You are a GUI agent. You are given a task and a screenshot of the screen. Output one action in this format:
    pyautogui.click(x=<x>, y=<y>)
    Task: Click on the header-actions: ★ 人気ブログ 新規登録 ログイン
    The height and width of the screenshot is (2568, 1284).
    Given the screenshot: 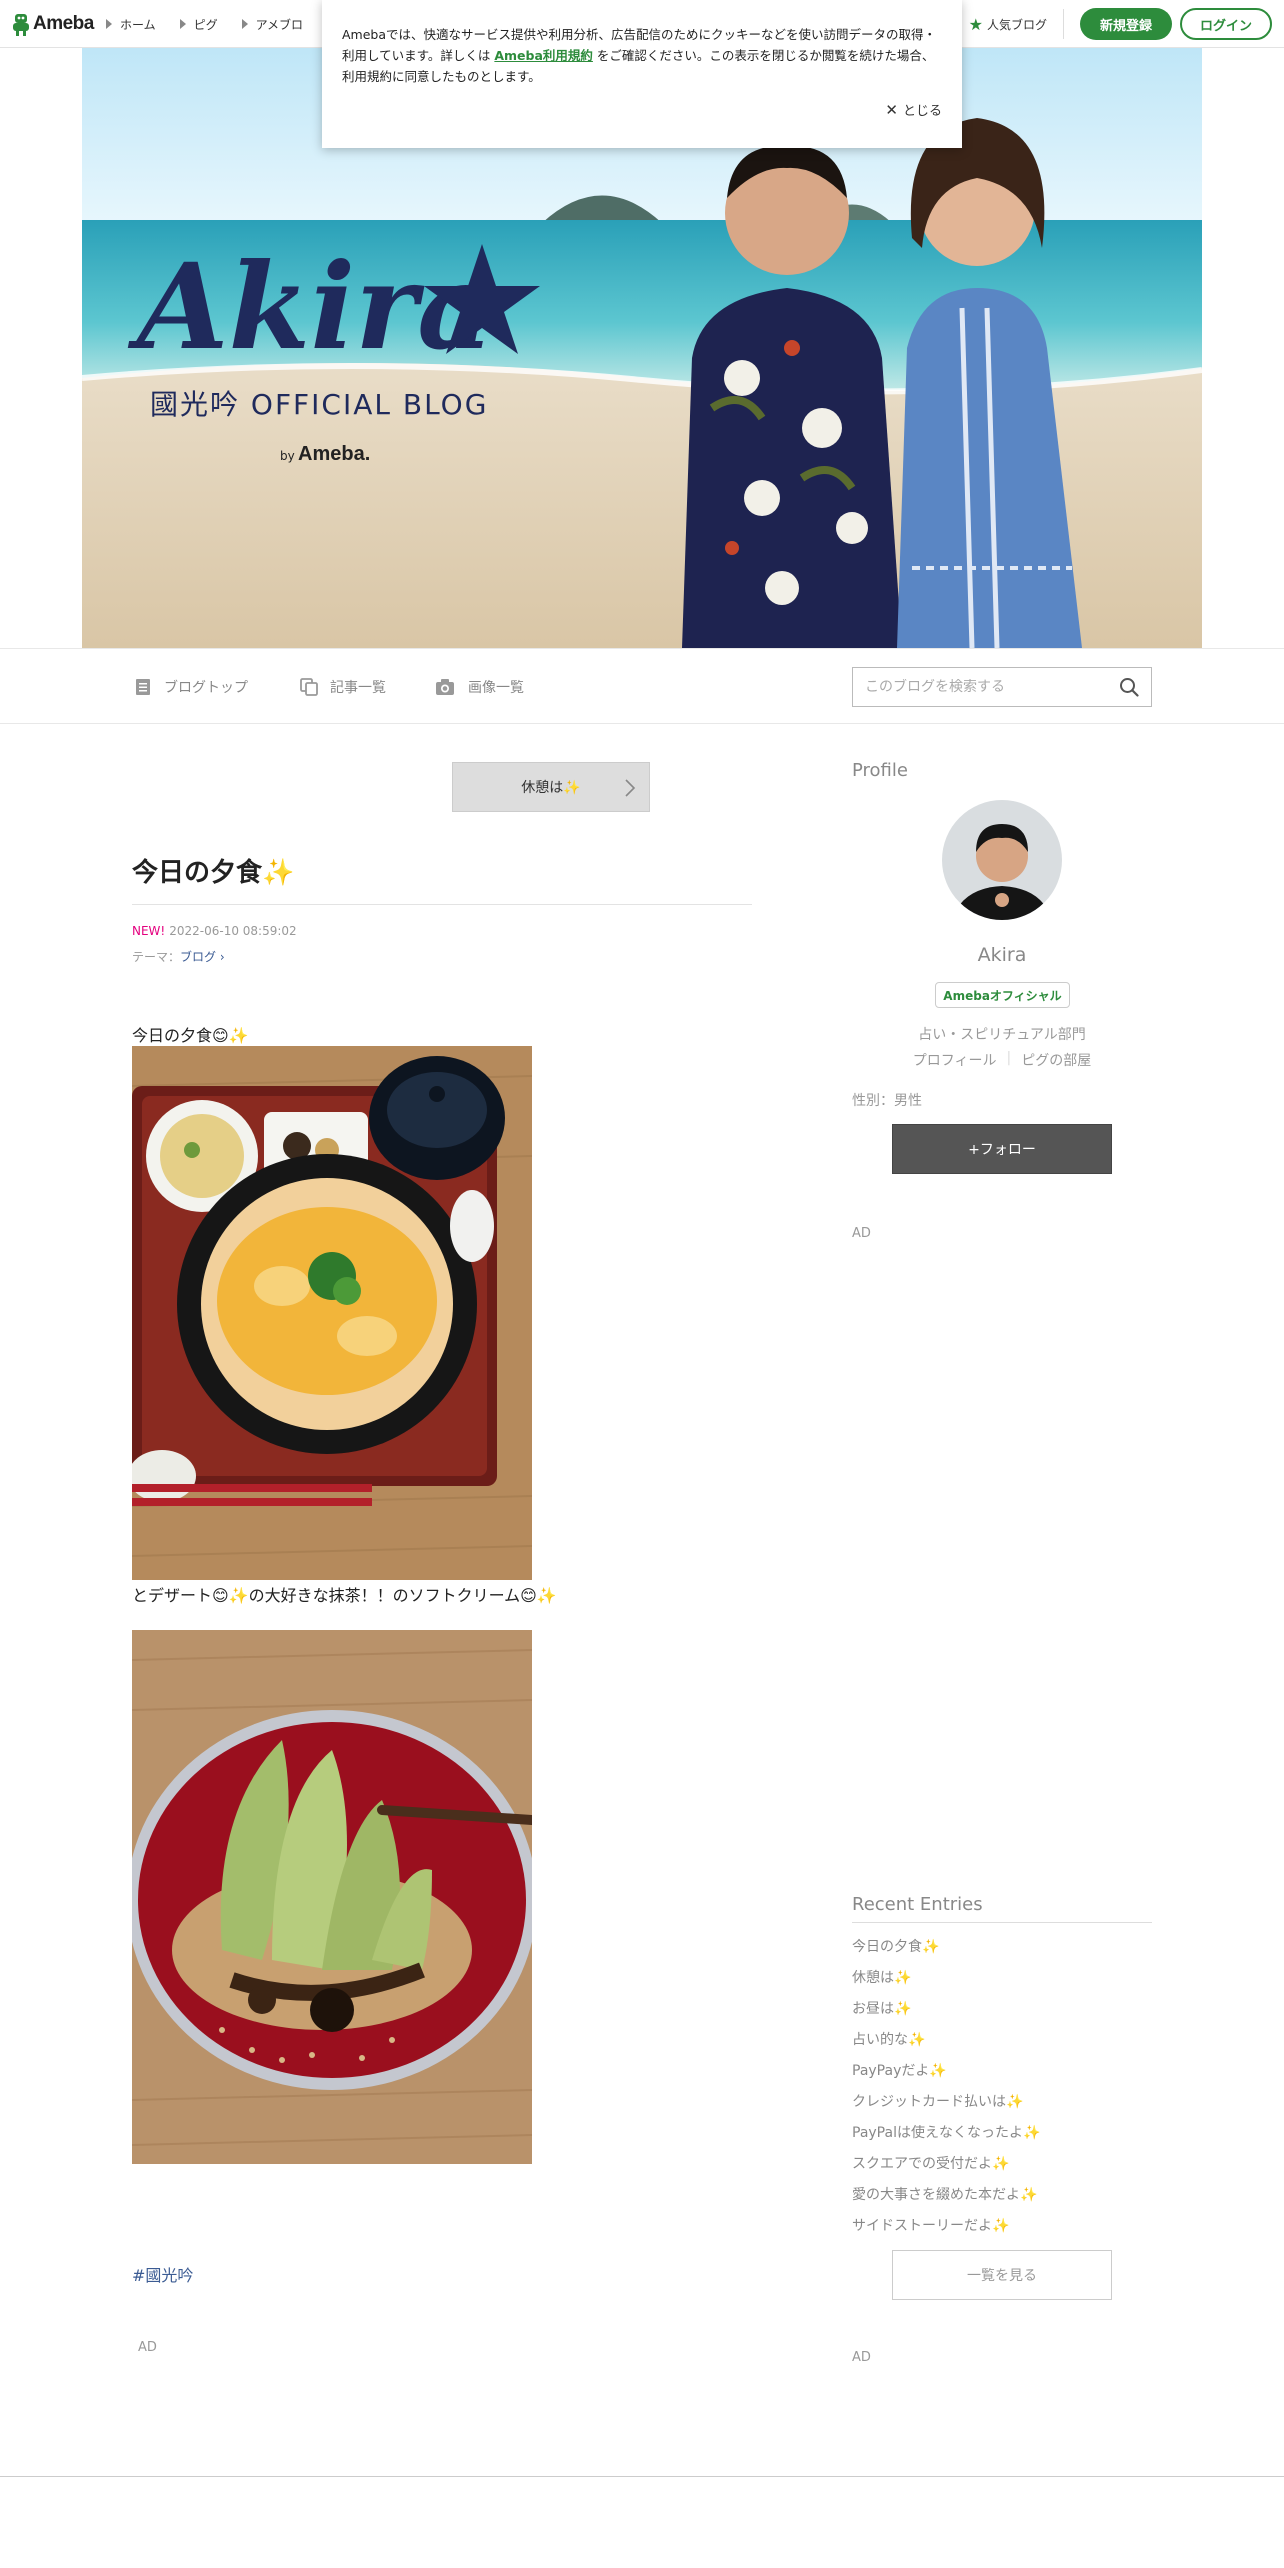 What is the action you would take?
    pyautogui.click(x=1120, y=24)
    